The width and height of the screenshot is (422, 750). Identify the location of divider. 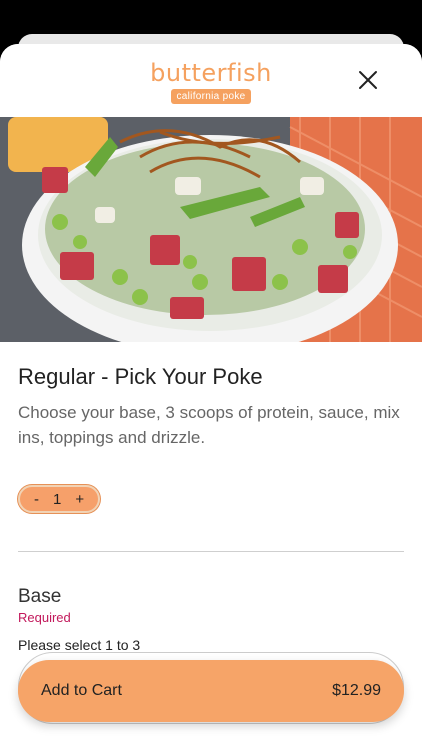
(211, 551).